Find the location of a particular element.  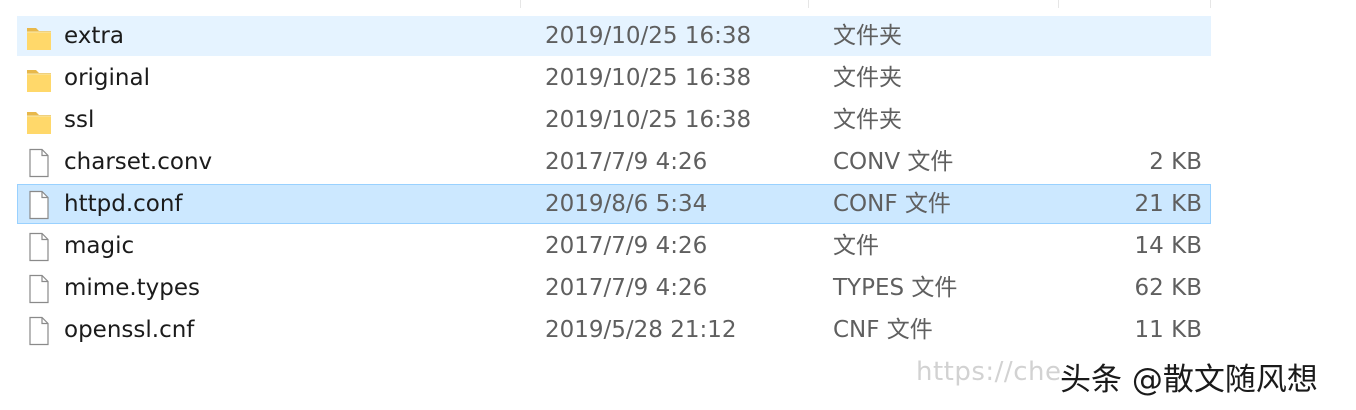

file-size: 62 KB is located at coordinates (1168, 288).